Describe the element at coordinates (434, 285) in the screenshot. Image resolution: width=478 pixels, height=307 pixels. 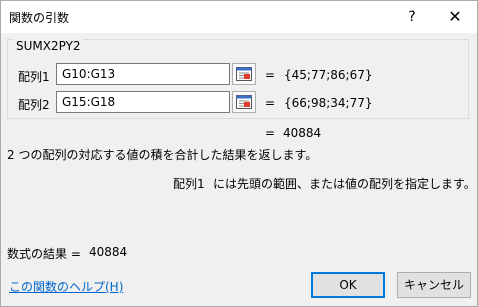
I see `cancel-button: キャンセル` at that location.